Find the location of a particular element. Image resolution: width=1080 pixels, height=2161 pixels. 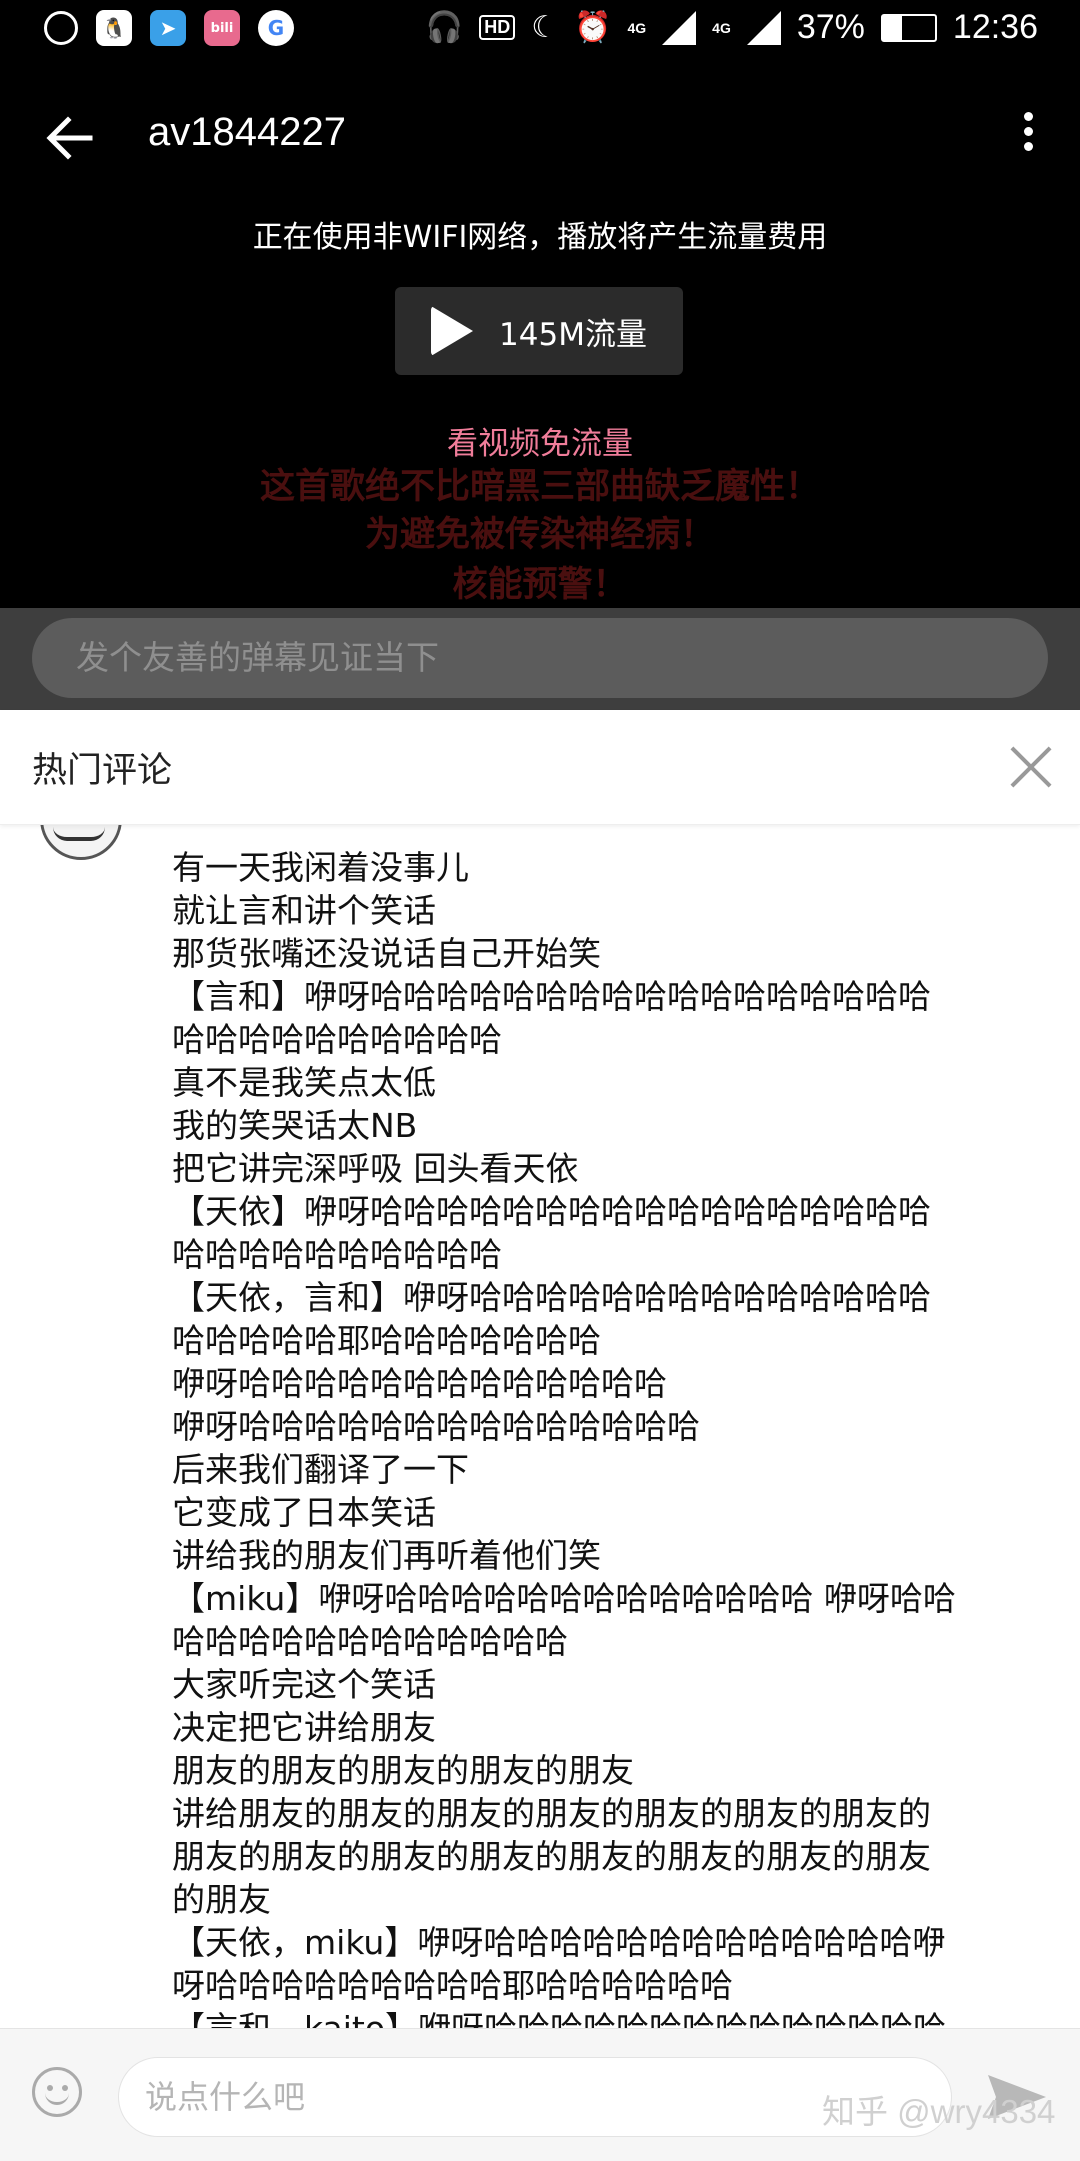

free-data-link: 看视频免流量 is located at coordinates (540, 440).